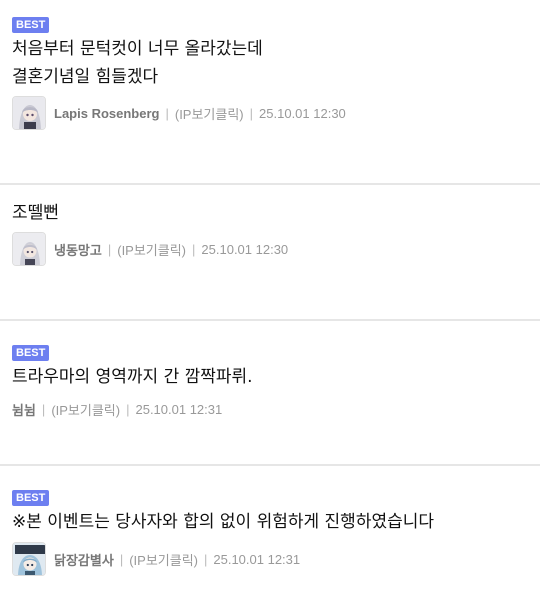 This screenshot has height=595, width=540. What do you see at coordinates (223, 522) in the screenshot?
I see `comment-text: ※본 이벤트는 당사자와 합의 없이 위험하게 진행하였습니다` at bounding box center [223, 522].